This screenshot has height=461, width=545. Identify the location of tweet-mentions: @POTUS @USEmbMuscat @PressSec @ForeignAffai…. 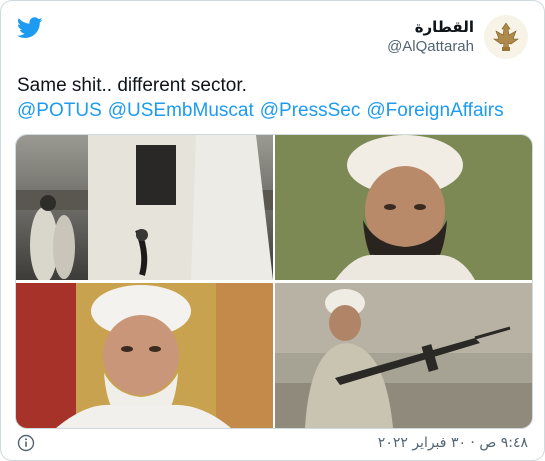
(273, 110).